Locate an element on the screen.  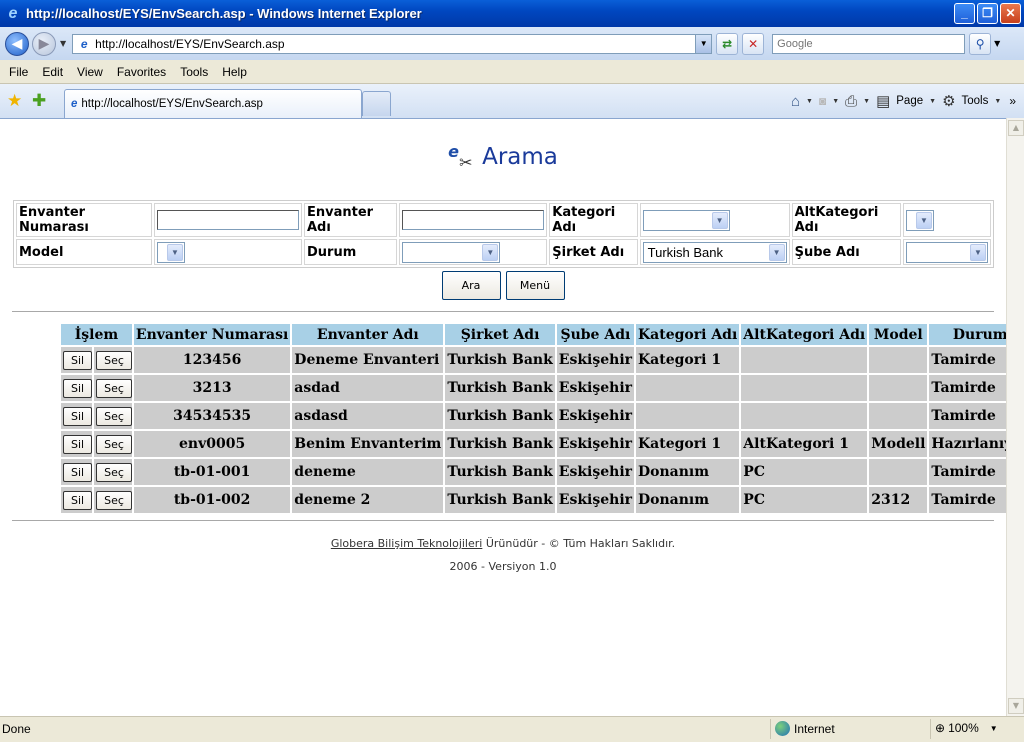
durum-select: ▼ is located at coordinates (451, 252).